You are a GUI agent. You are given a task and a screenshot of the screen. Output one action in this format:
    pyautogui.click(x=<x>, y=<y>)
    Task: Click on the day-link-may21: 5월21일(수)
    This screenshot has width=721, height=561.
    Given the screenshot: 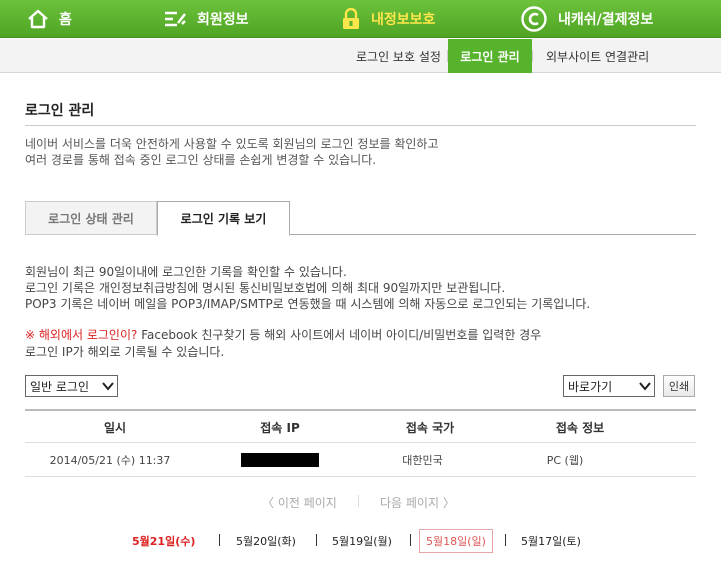 What is the action you would take?
    pyautogui.click(x=163, y=541)
    